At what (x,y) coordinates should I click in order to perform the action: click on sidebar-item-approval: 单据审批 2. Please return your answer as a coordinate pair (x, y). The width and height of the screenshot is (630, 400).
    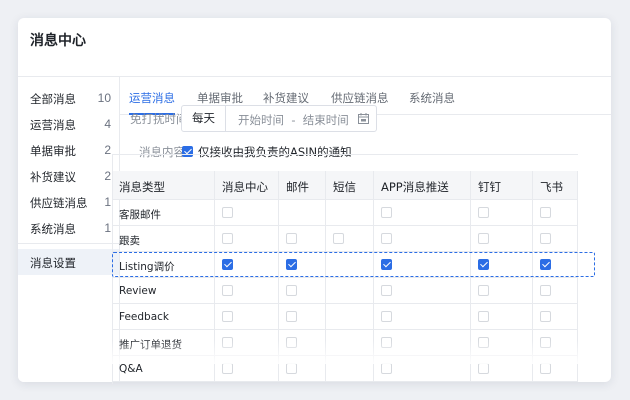
    Looking at the image, I should click on (68, 150).